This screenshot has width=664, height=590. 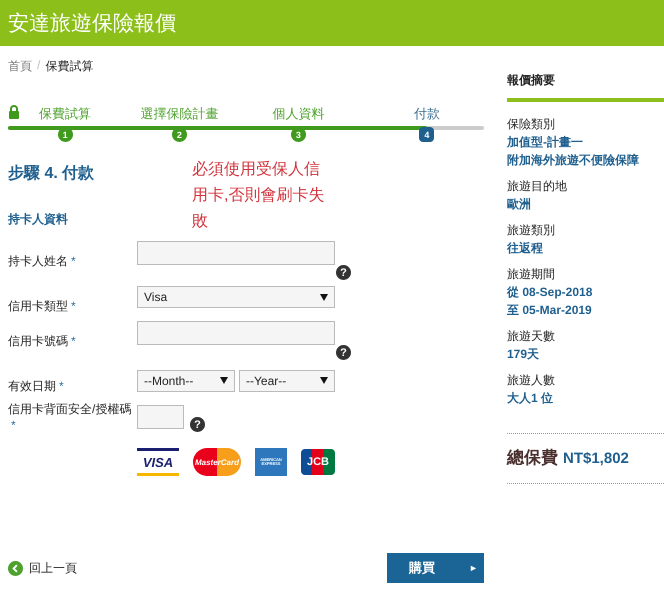 What do you see at coordinates (531, 274) in the screenshot?
I see `summary-label: 旅遊期間` at bounding box center [531, 274].